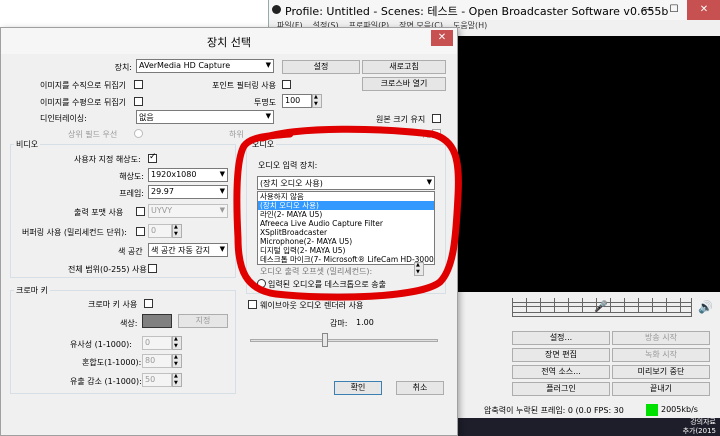 The height and width of the screenshot is (436, 720). I want to click on configure-button: 설정, so click(321, 67).